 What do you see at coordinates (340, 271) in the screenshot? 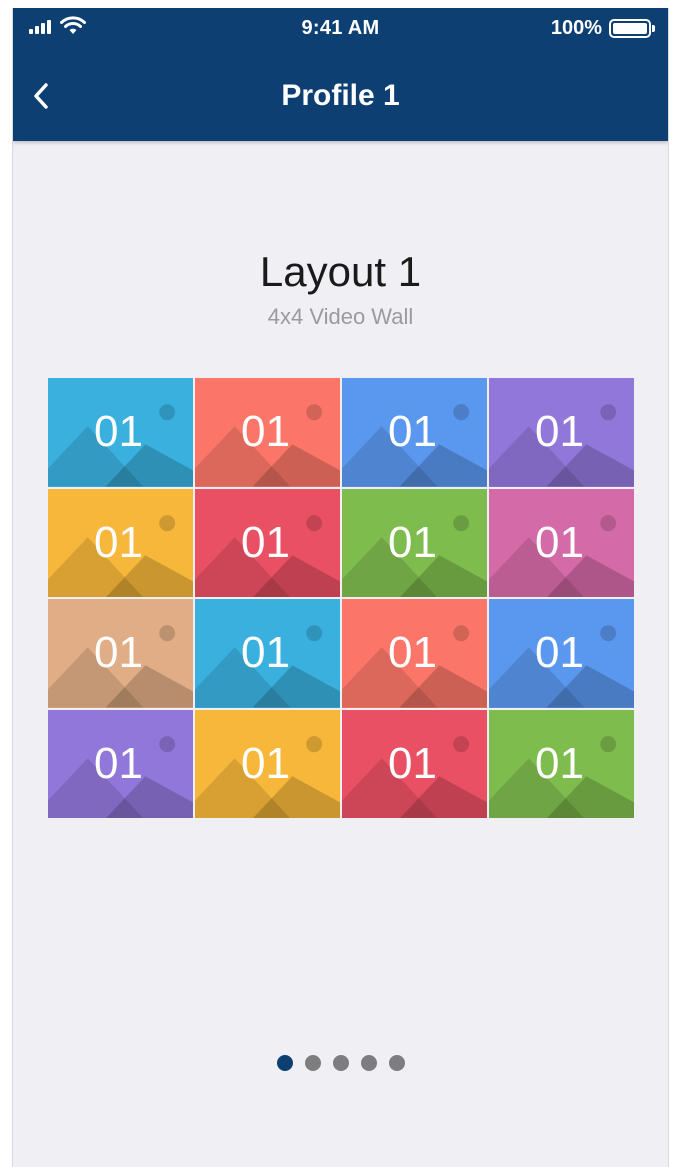
I see `layout-title: Layout 1` at bounding box center [340, 271].